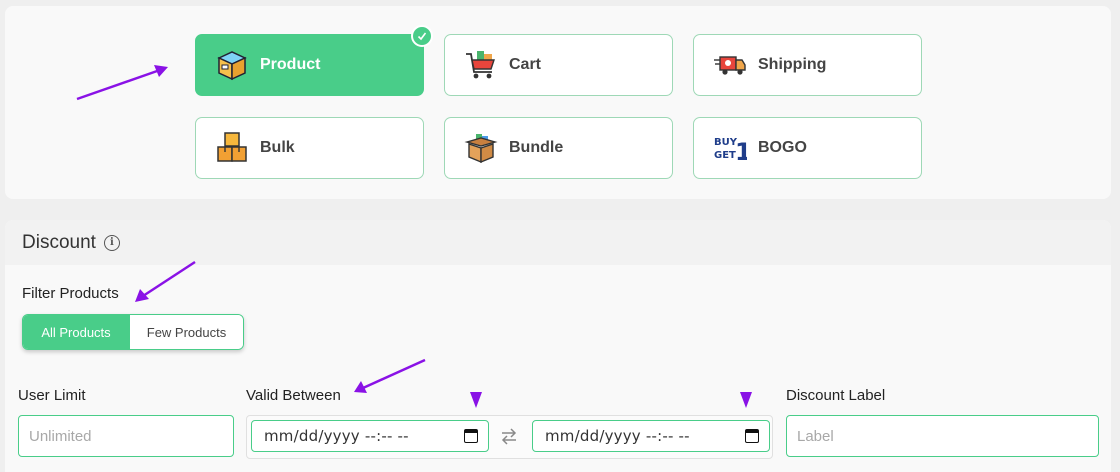  Describe the element at coordinates (232, 148) in the screenshot. I see `stacked-boxes-icon` at that location.